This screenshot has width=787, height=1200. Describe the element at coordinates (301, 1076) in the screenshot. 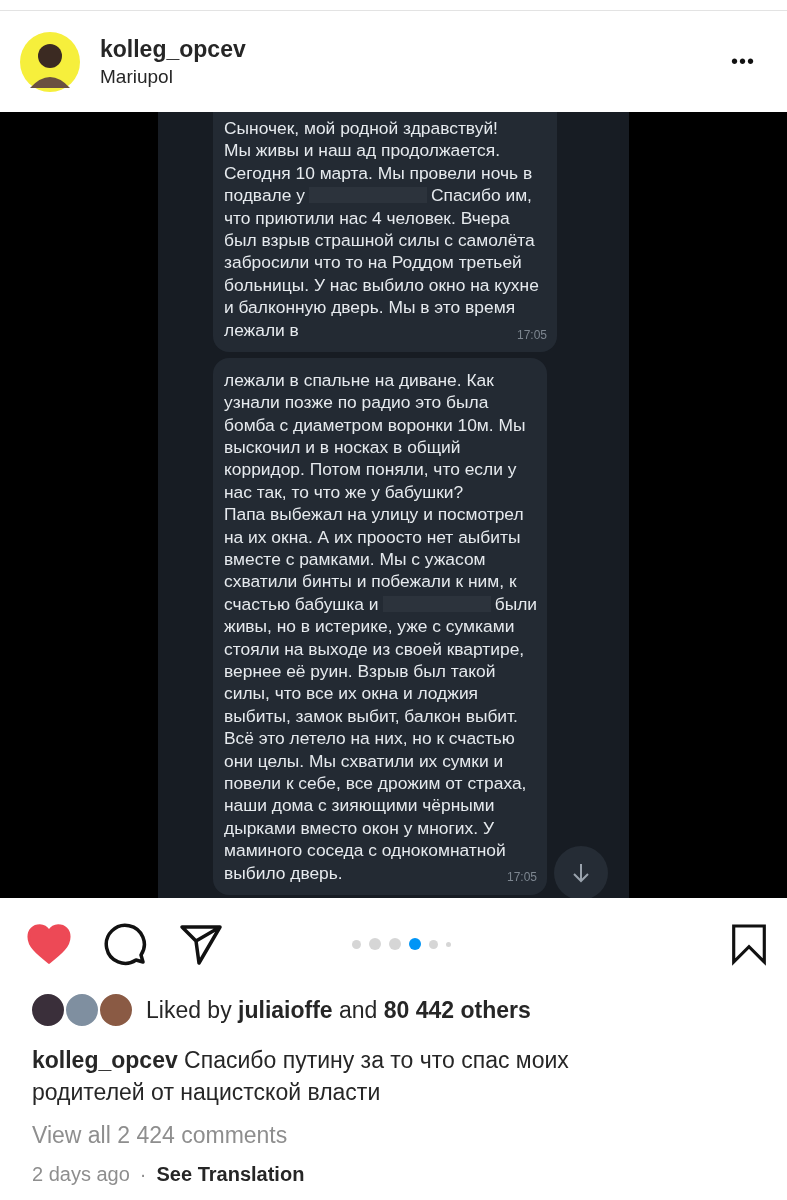

I see `caption: kolleg_opcev Спасибо путину за то что спас моих родителей от нацистской власти` at that location.